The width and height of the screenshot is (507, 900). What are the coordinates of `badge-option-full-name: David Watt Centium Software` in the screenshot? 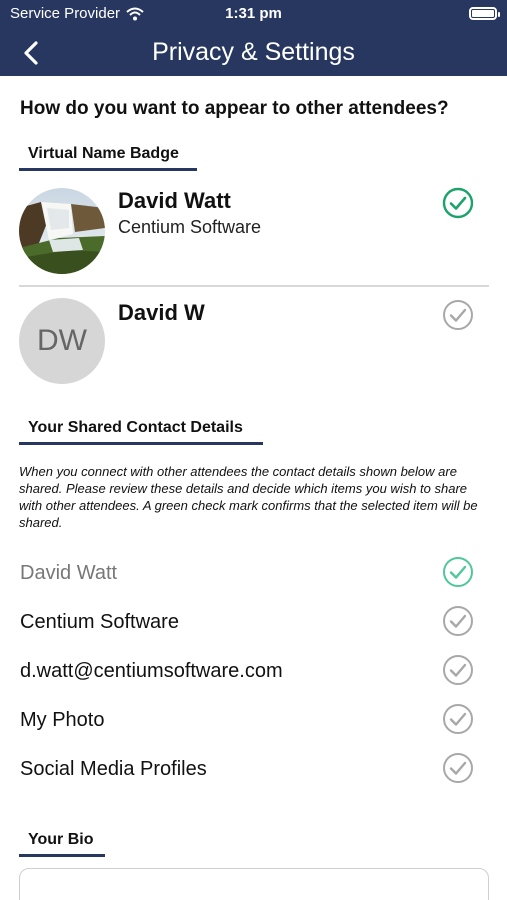 It's located at (253, 232).